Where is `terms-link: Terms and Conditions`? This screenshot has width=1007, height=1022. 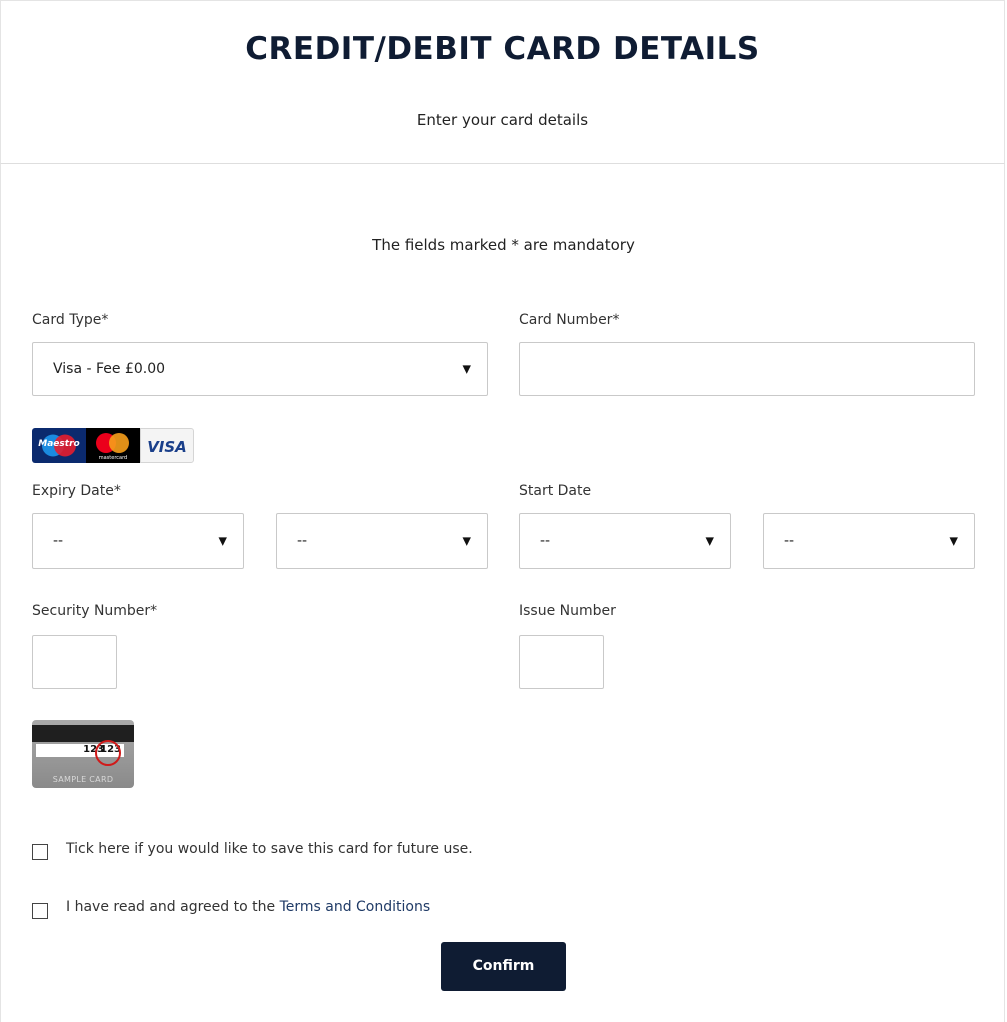 terms-link: Terms and Conditions is located at coordinates (355, 907).